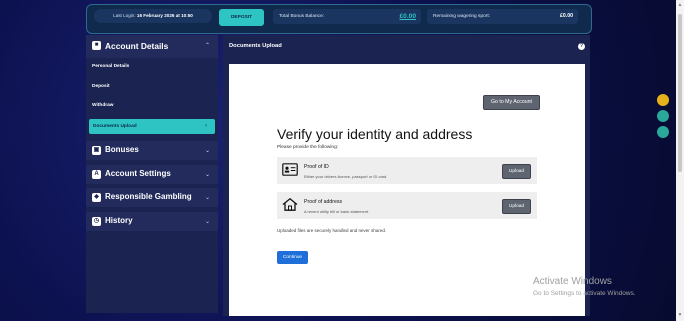 The width and height of the screenshot is (684, 321). Describe the element at coordinates (138, 173) in the screenshot. I see `section-title: Account Settings` at that location.